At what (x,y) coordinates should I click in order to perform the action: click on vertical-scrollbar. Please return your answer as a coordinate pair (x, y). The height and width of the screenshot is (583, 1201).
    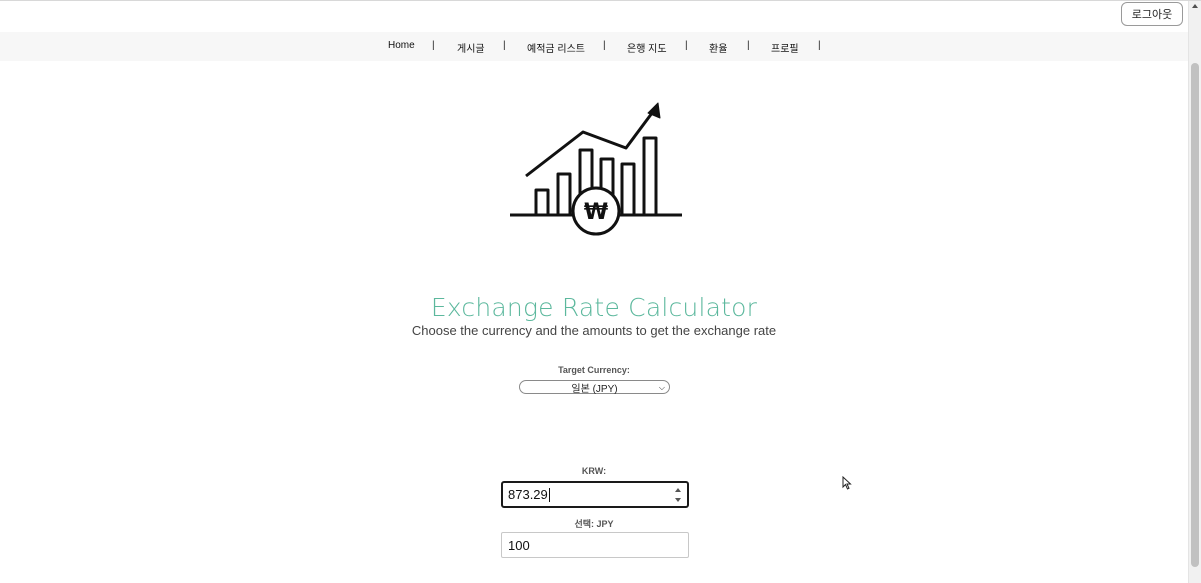
    Looking at the image, I should click on (1194, 292).